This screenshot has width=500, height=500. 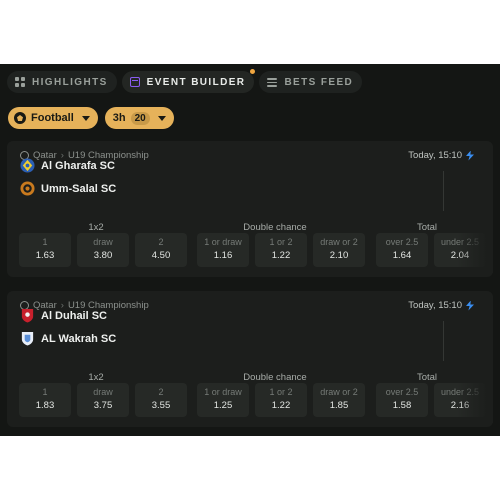 I want to click on odd-button-home: 1 1.83, so click(x=45, y=400).